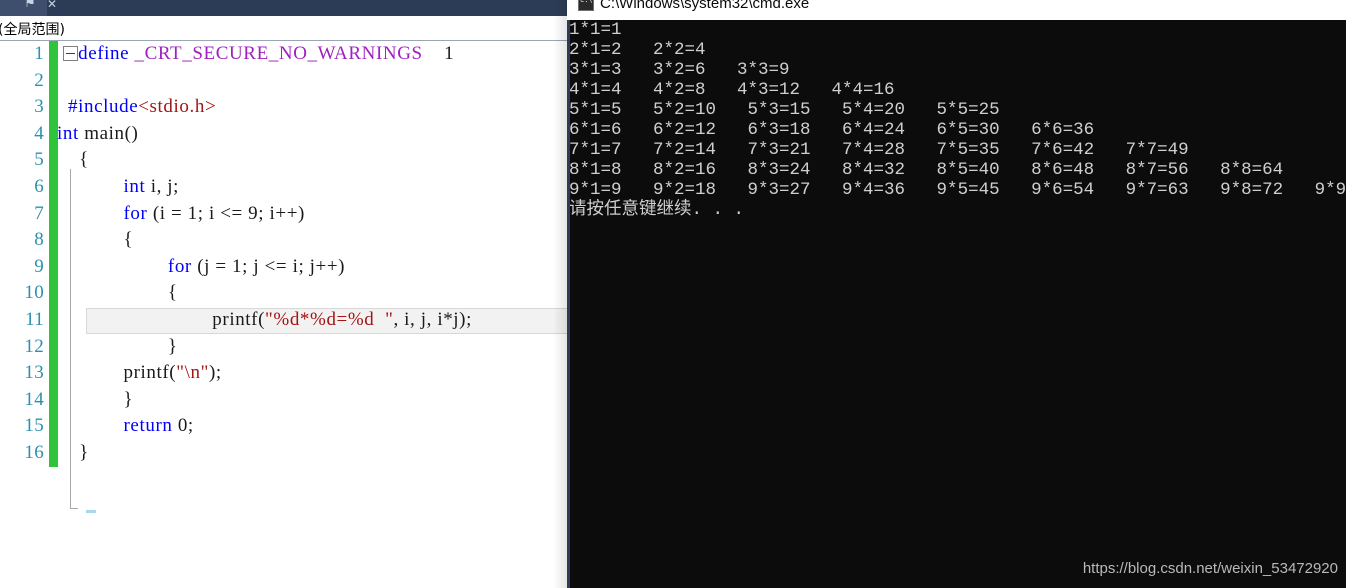 The height and width of the screenshot is (588, 1346). What do you see at coordinates (283, 373) in the screenshot?
I see `code-line: 13 printf("\n");` at bounding box center [283, 373].